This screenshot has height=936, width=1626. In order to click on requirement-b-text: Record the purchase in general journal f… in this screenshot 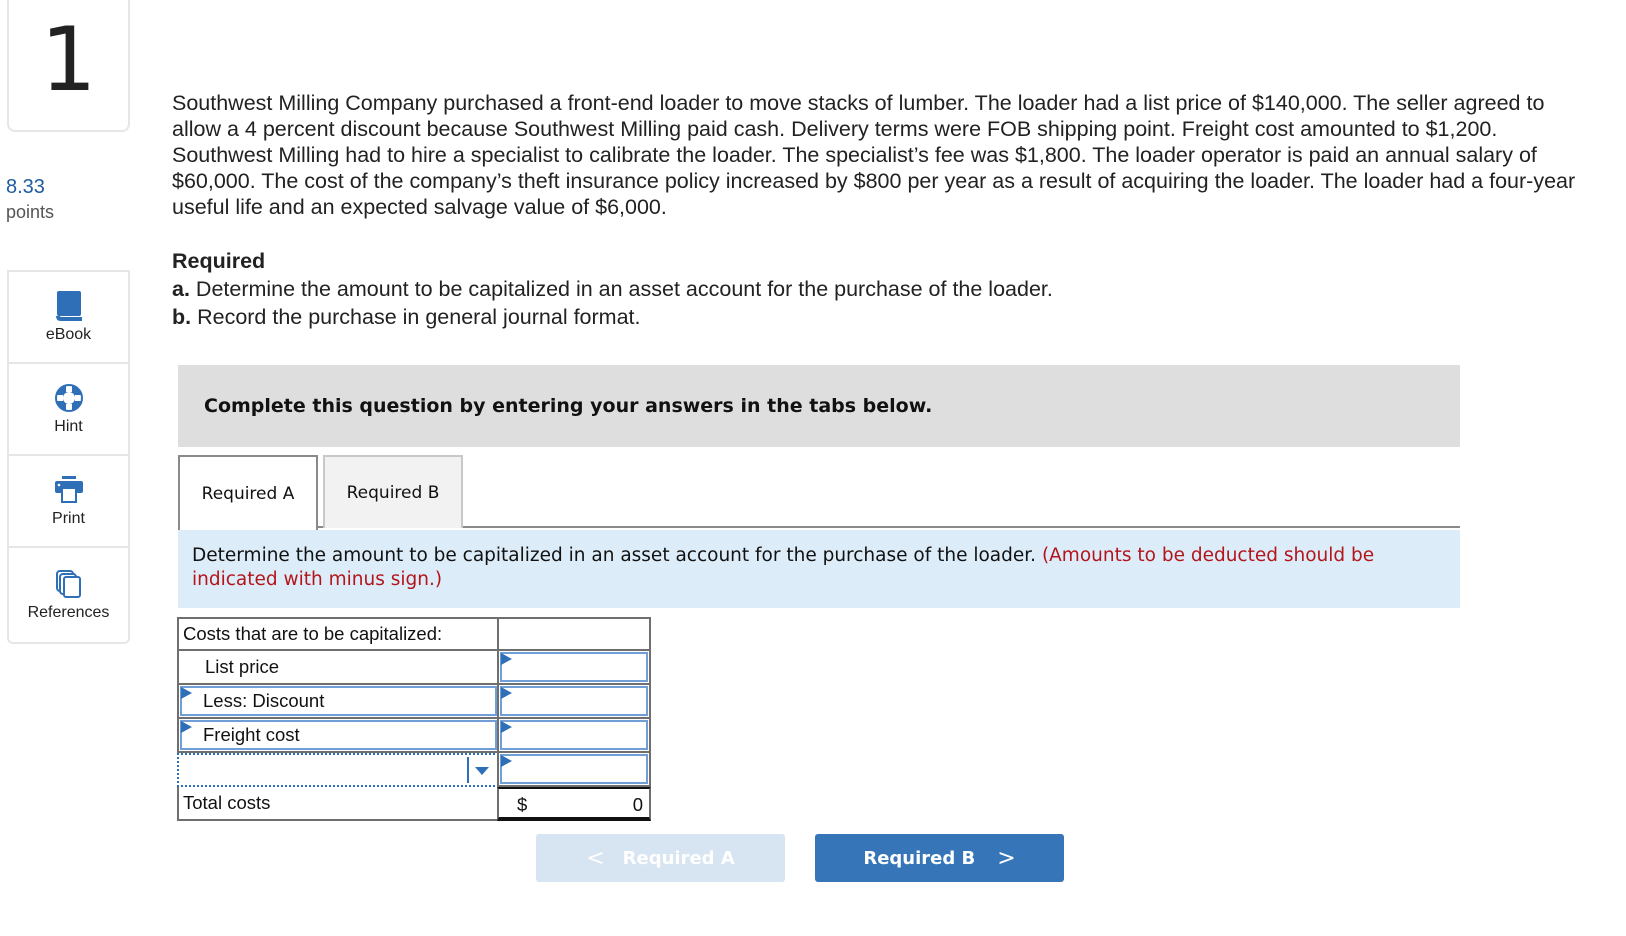, I will do `click(416, 317)`.